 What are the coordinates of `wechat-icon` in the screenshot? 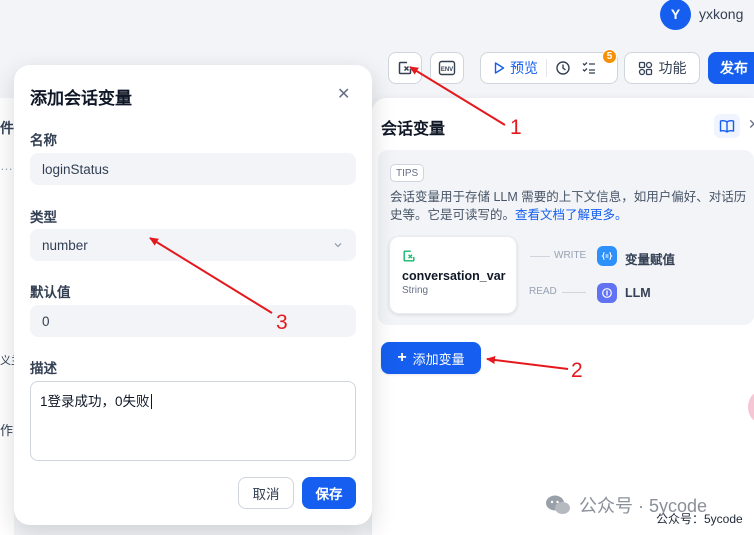 It's located at (558, 504).